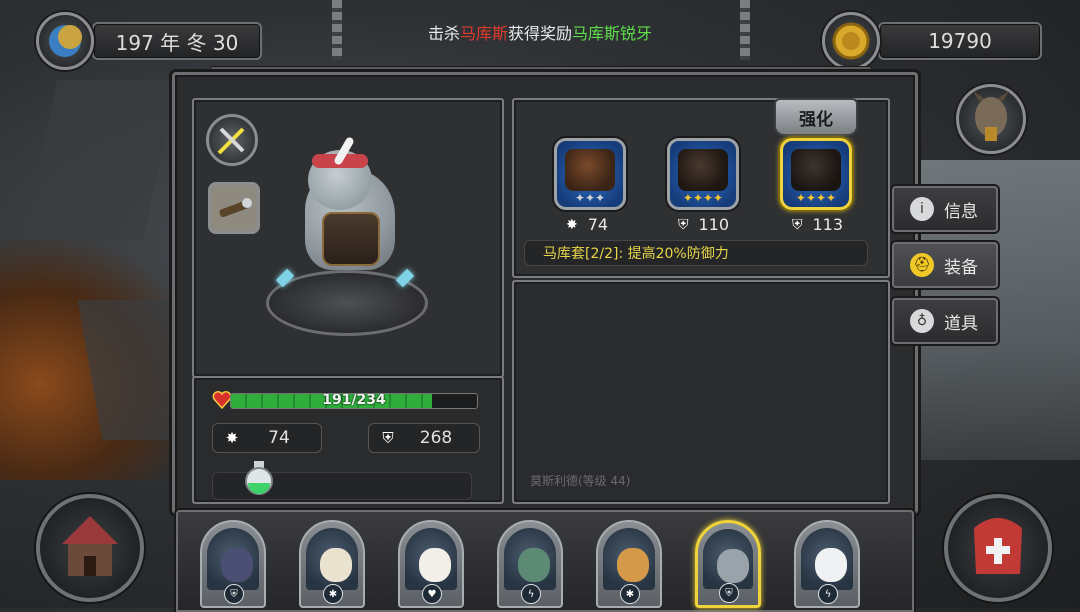 Image resolution: width=1080 pixels, height=612 pixels. I want to click on info-icon: i, so click(922, 209).